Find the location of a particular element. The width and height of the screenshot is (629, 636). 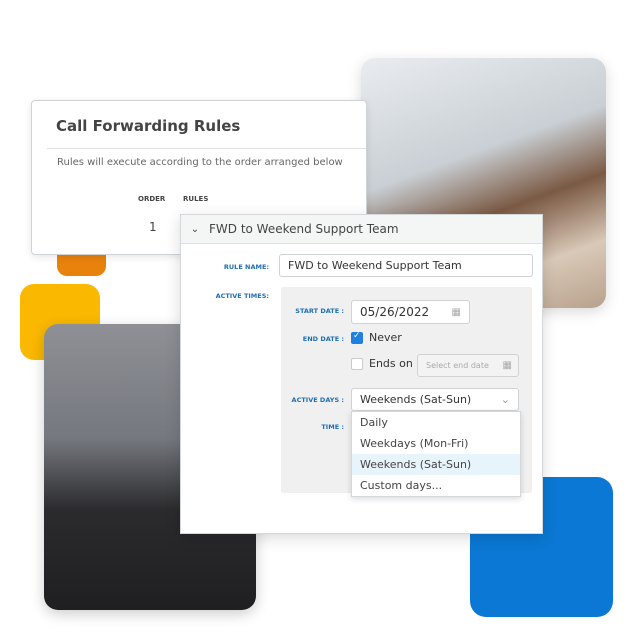

rule-name-label: RULE NAME: is located at coordinates (246, 267).